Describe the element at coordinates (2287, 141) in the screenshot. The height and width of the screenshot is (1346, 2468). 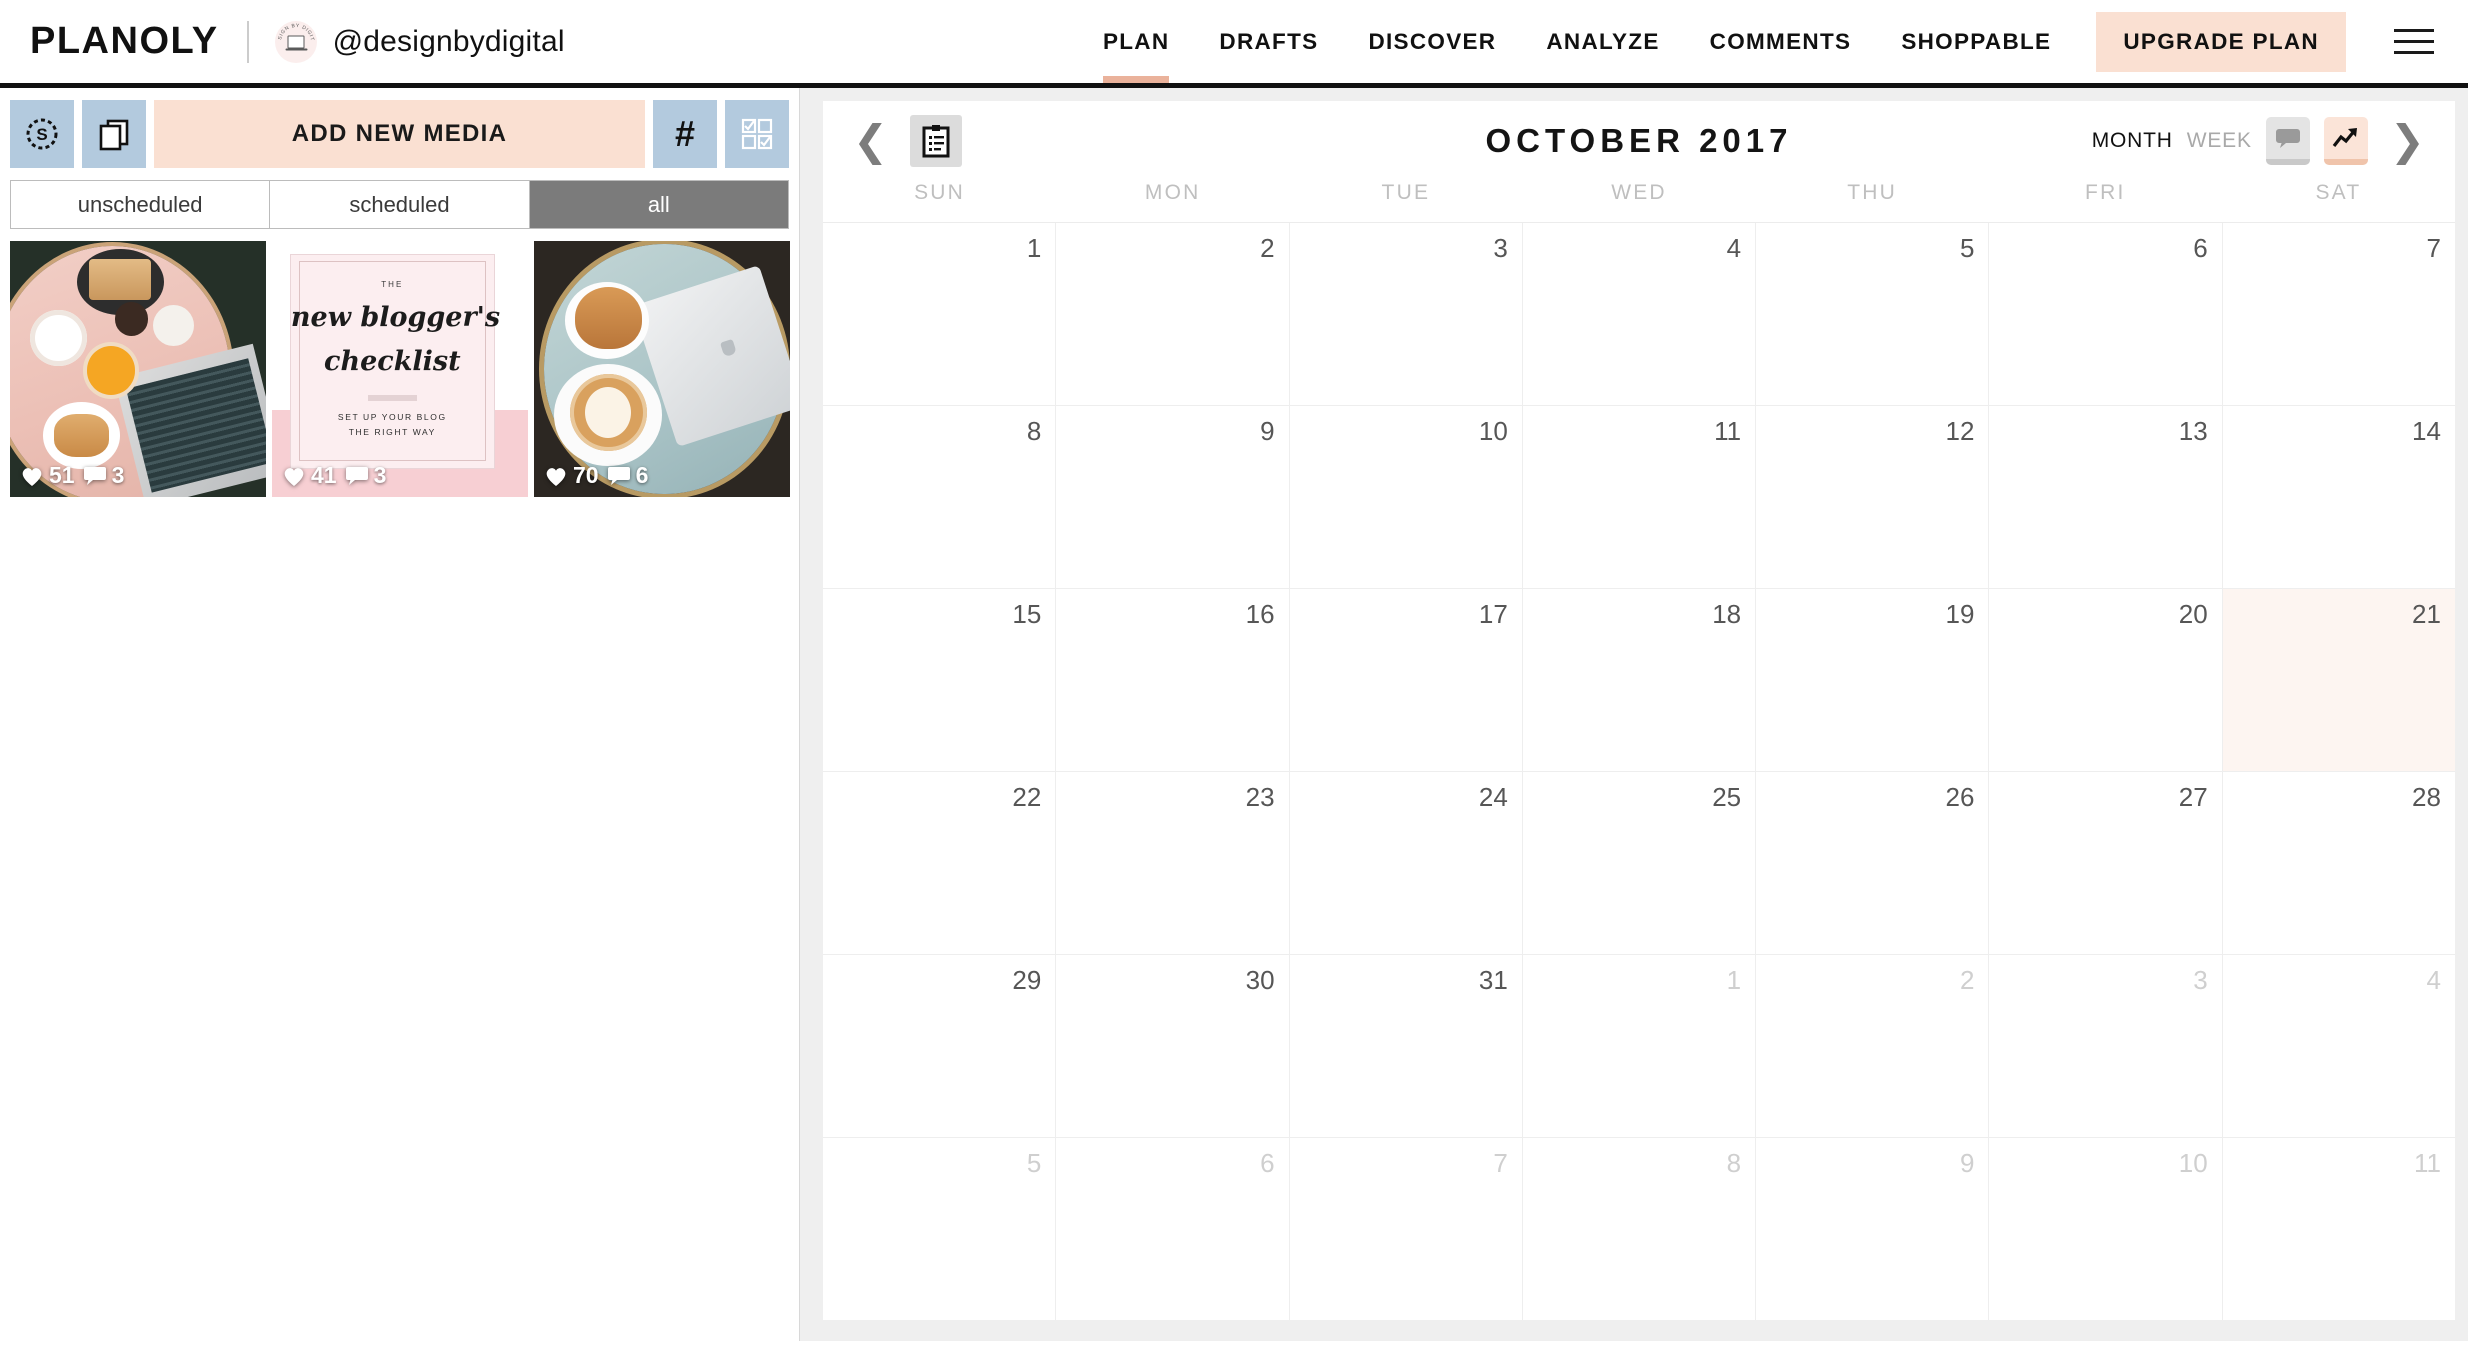
I see `speech-bubble-icon` at that location.